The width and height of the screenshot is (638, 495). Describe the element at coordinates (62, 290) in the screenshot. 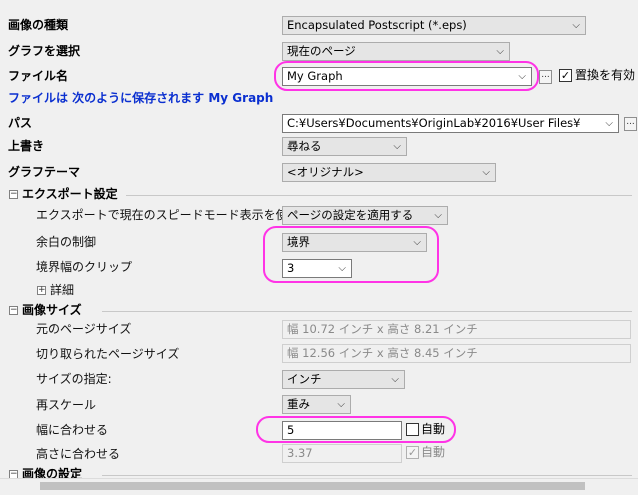

I see `details-label: 詳細` at that location.